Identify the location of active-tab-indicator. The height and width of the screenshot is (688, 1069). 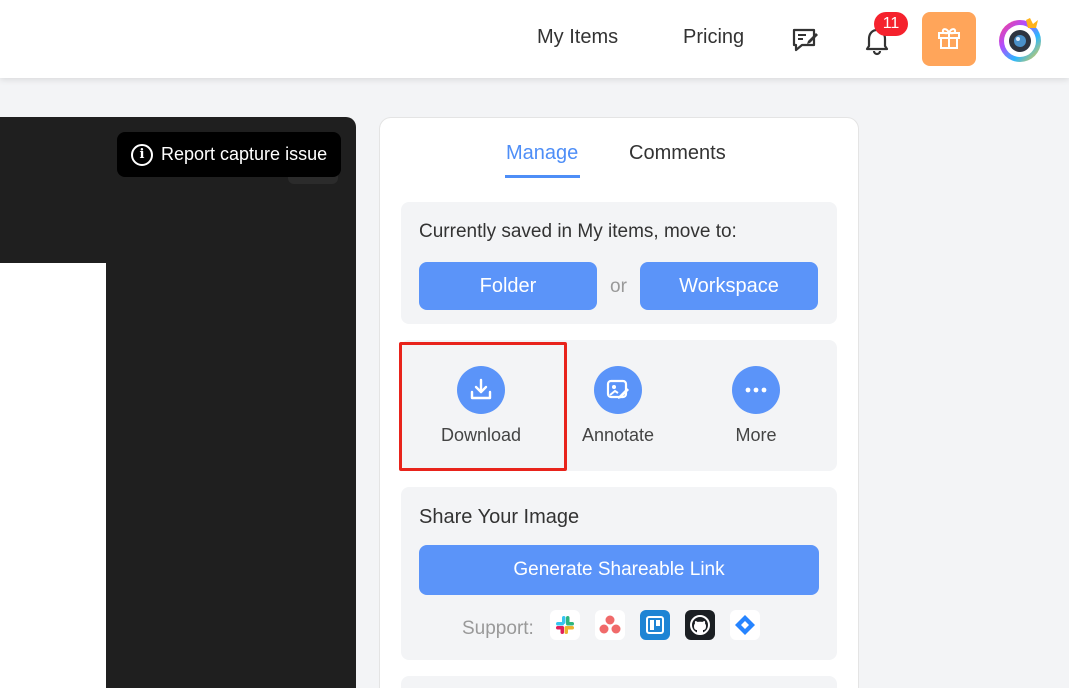
(542, 176).